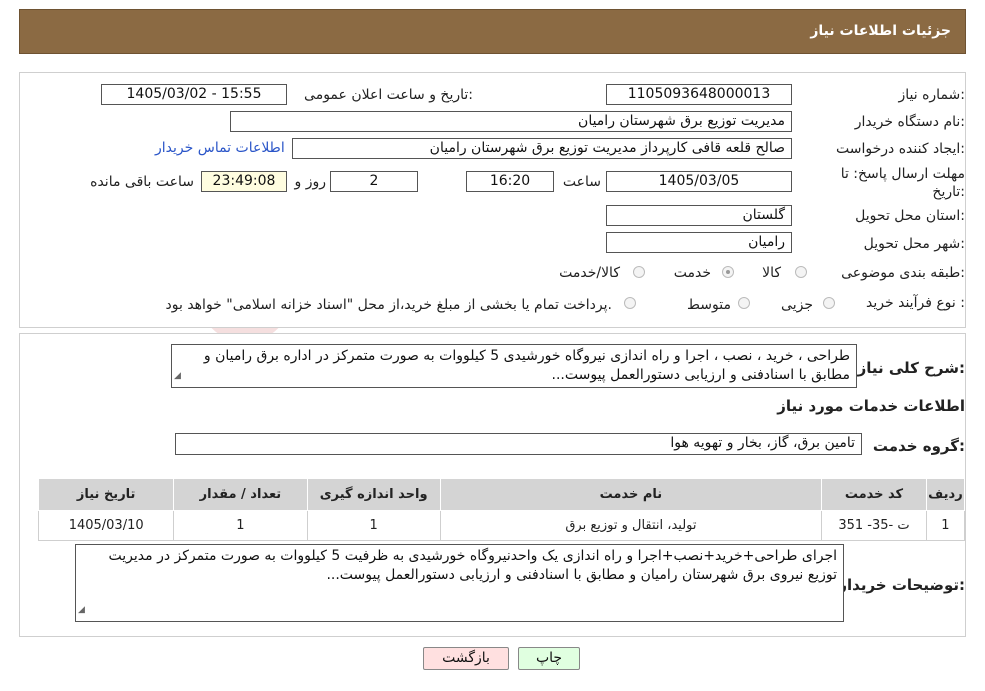 The width and height of the screenshot is (985, 691). Describe the element at coordinates (699, 94) in the screenshot. I see `need-number-field: 1105093648000013` at that location.